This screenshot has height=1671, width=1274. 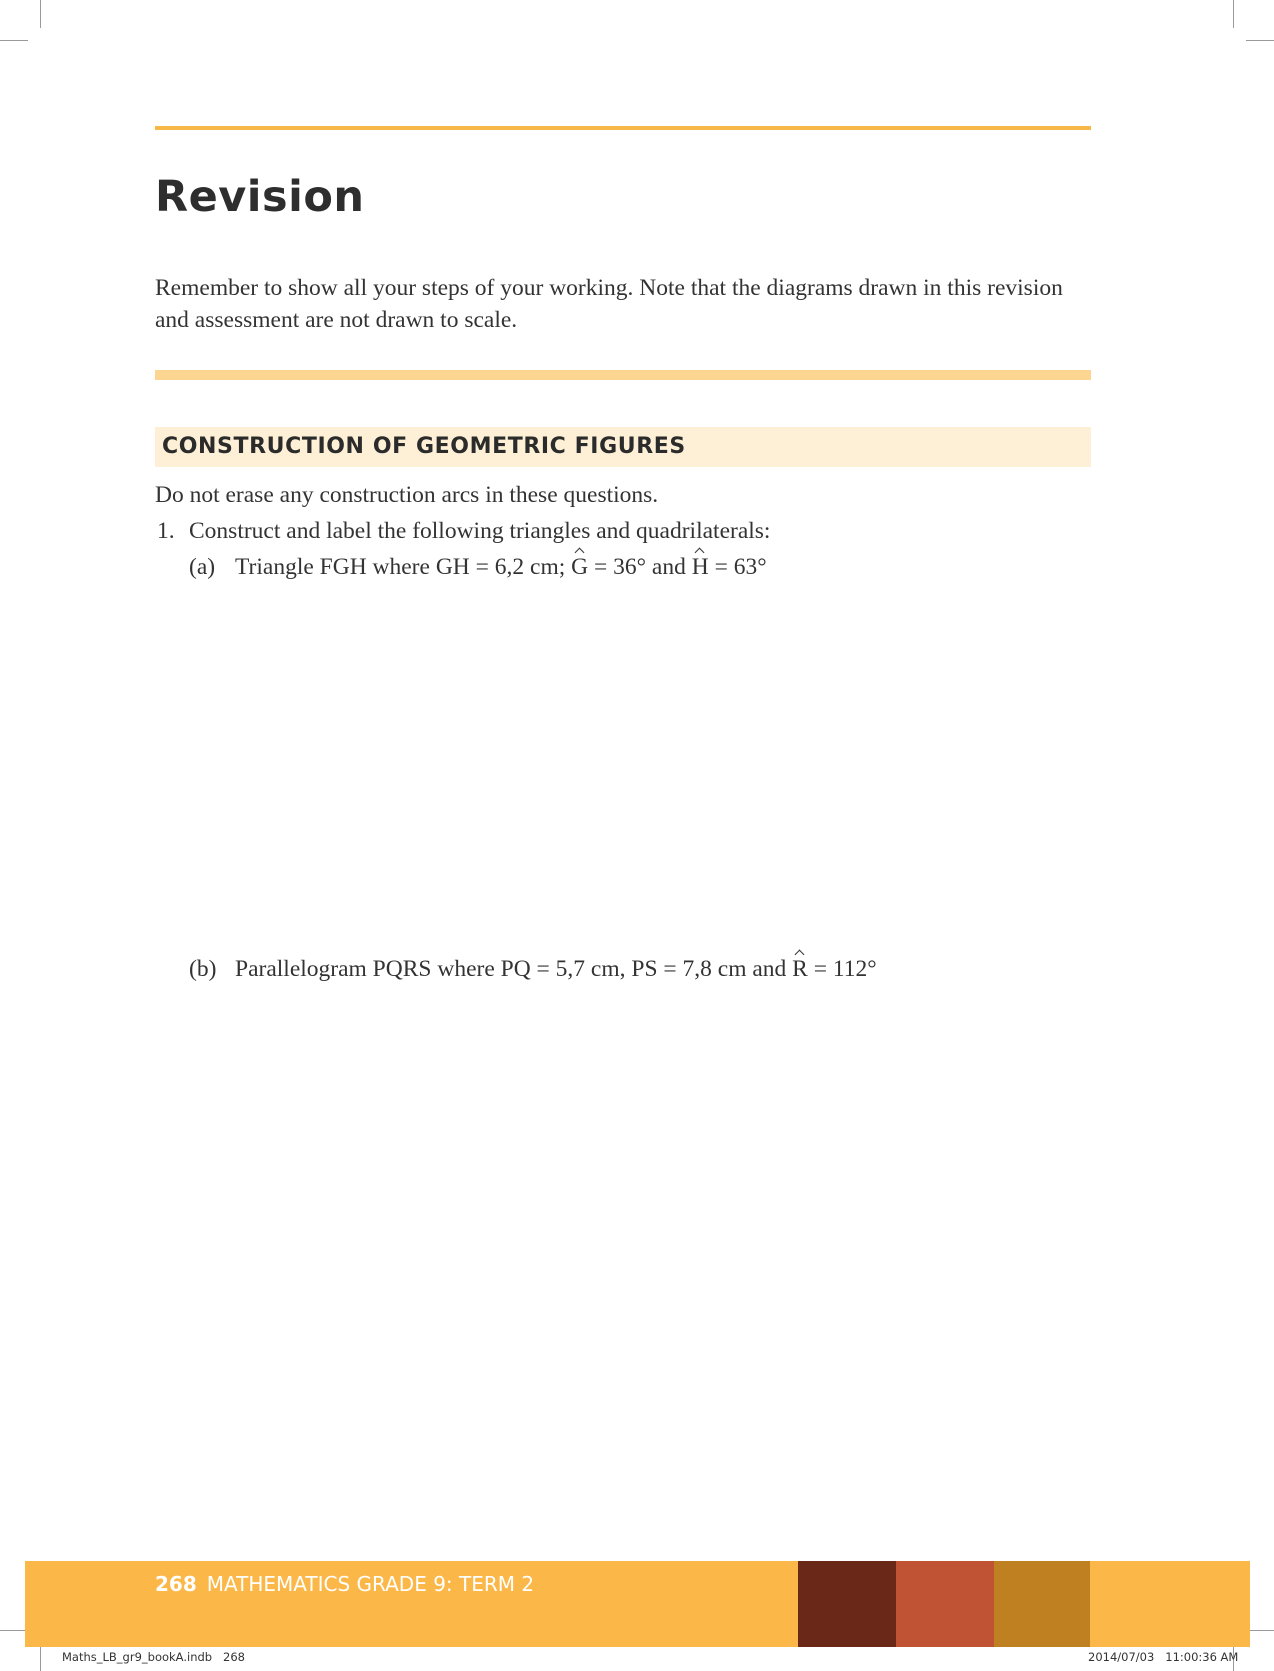 What do you see at coordinates (260, 197) in the screenshot?
I see `page-title: Revision` at bounding box center [260, 197].